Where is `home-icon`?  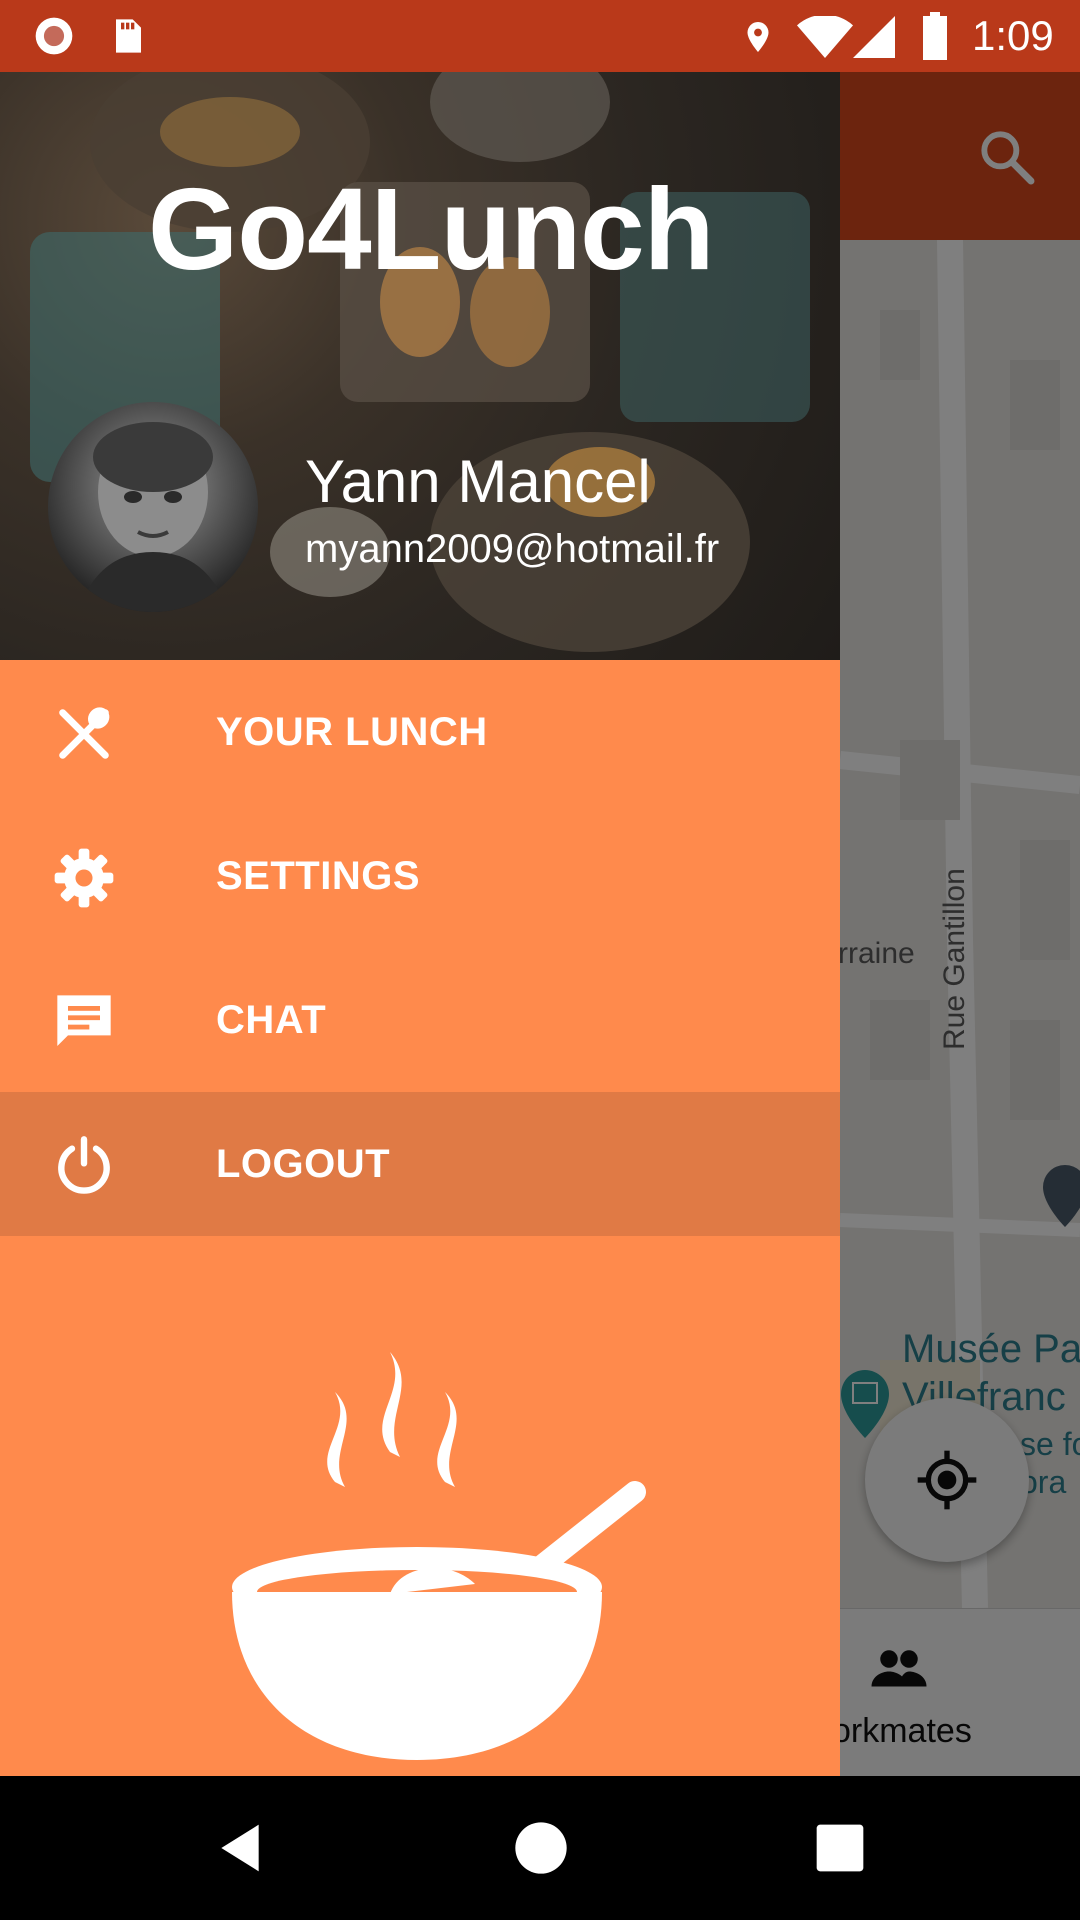 home-icon is located at coordinates (541, 1848).